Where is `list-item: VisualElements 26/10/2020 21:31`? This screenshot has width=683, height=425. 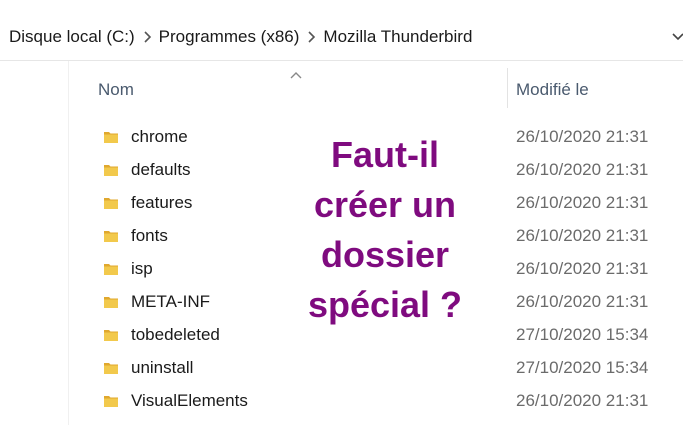
list-item: VisualElements 26/10/2020 21:31 is located at coordinates (341, 400).